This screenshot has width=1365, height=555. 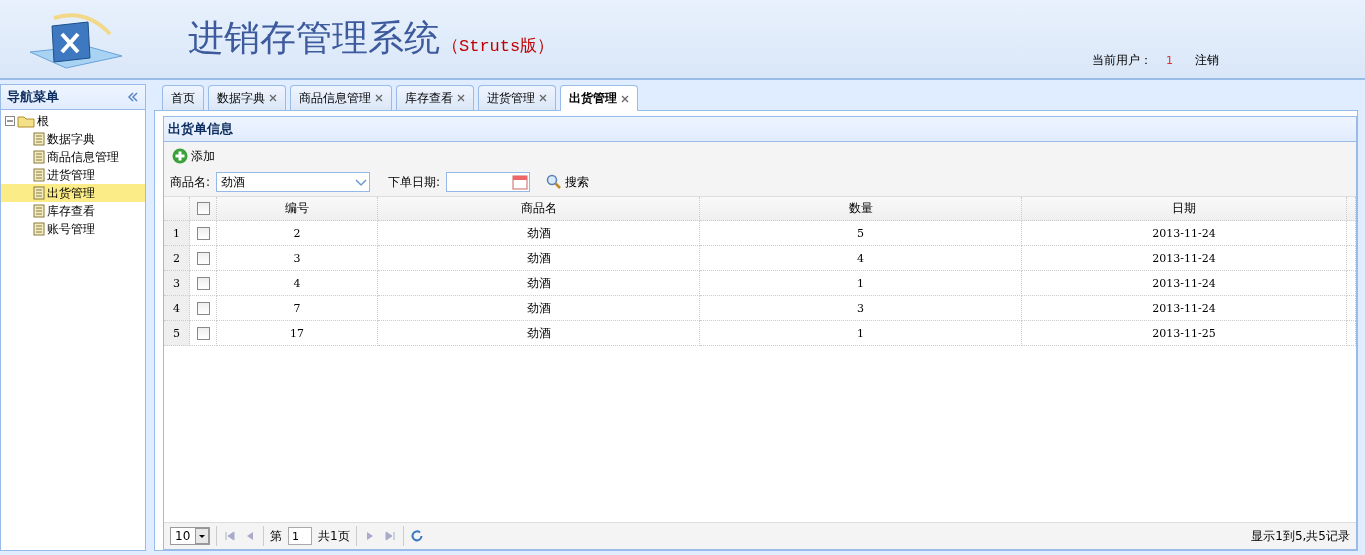 I want to click on tab: 进货管理, so click(x=517, y=97).